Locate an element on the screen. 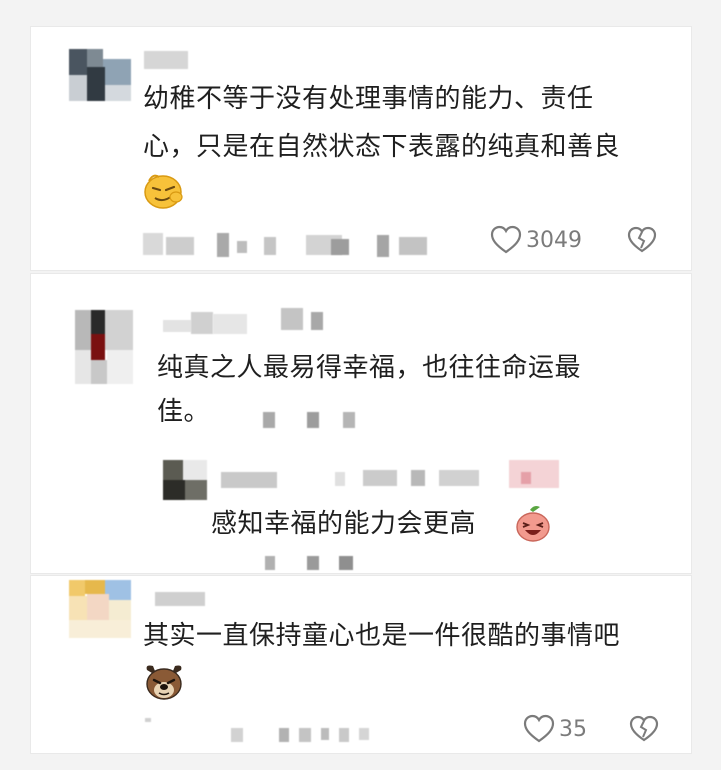  like-count: 35 is located at coordinates (573, 729).